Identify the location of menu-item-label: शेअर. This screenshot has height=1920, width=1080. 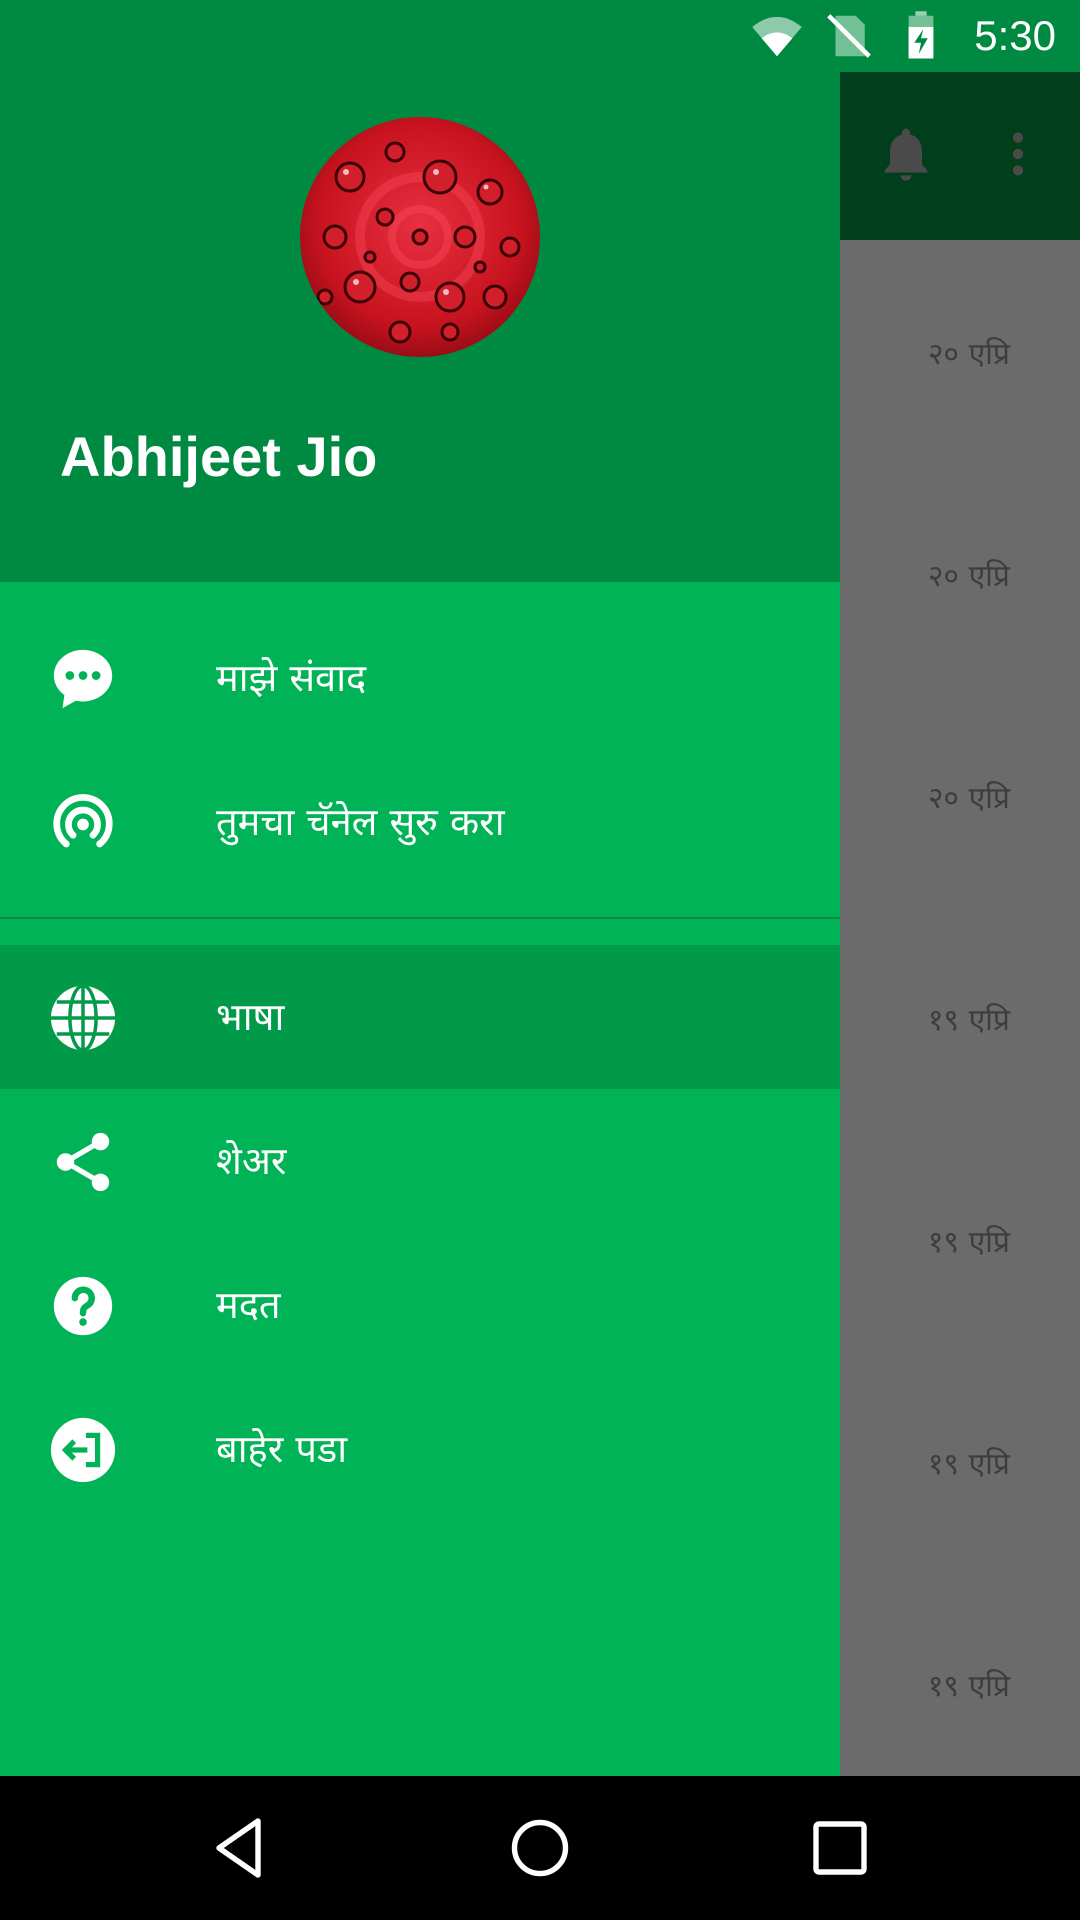
(251, 1161).